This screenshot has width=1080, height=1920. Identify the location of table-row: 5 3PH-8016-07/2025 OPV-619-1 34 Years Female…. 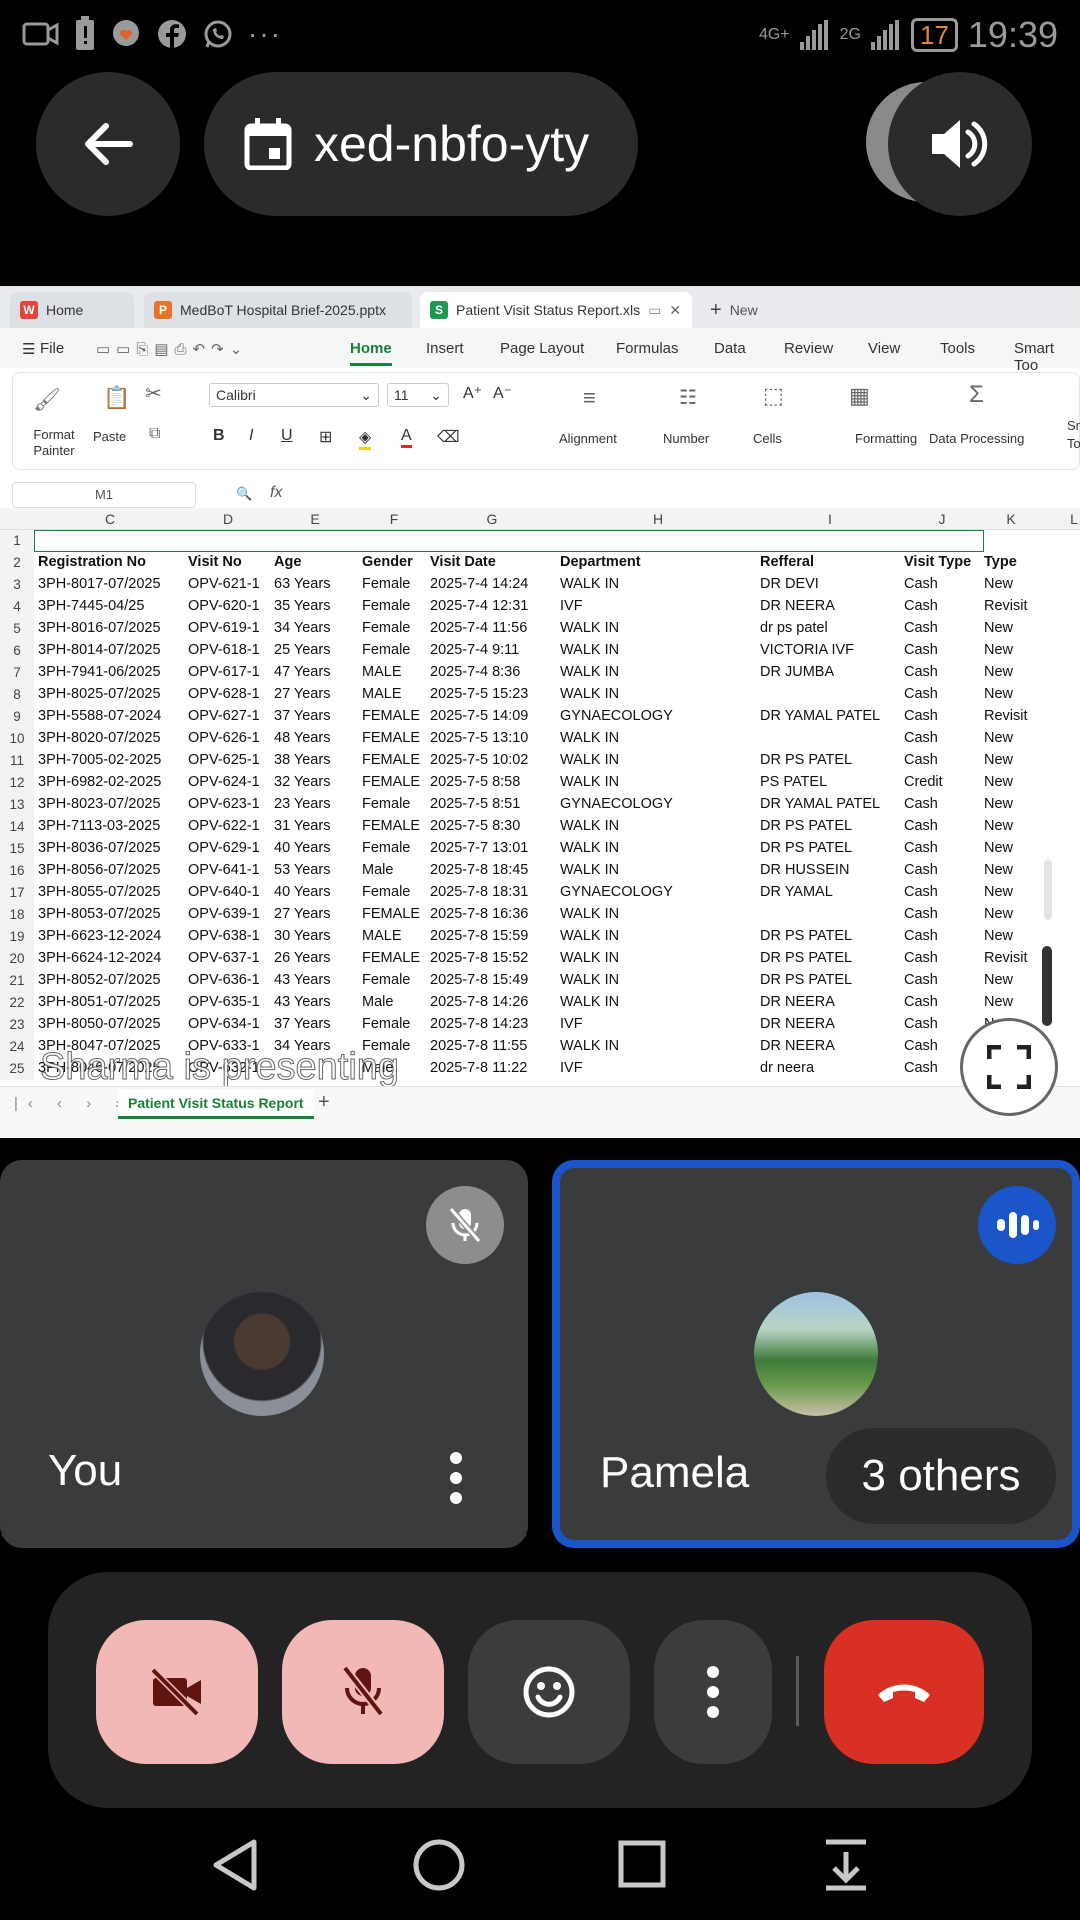
(540, 629).